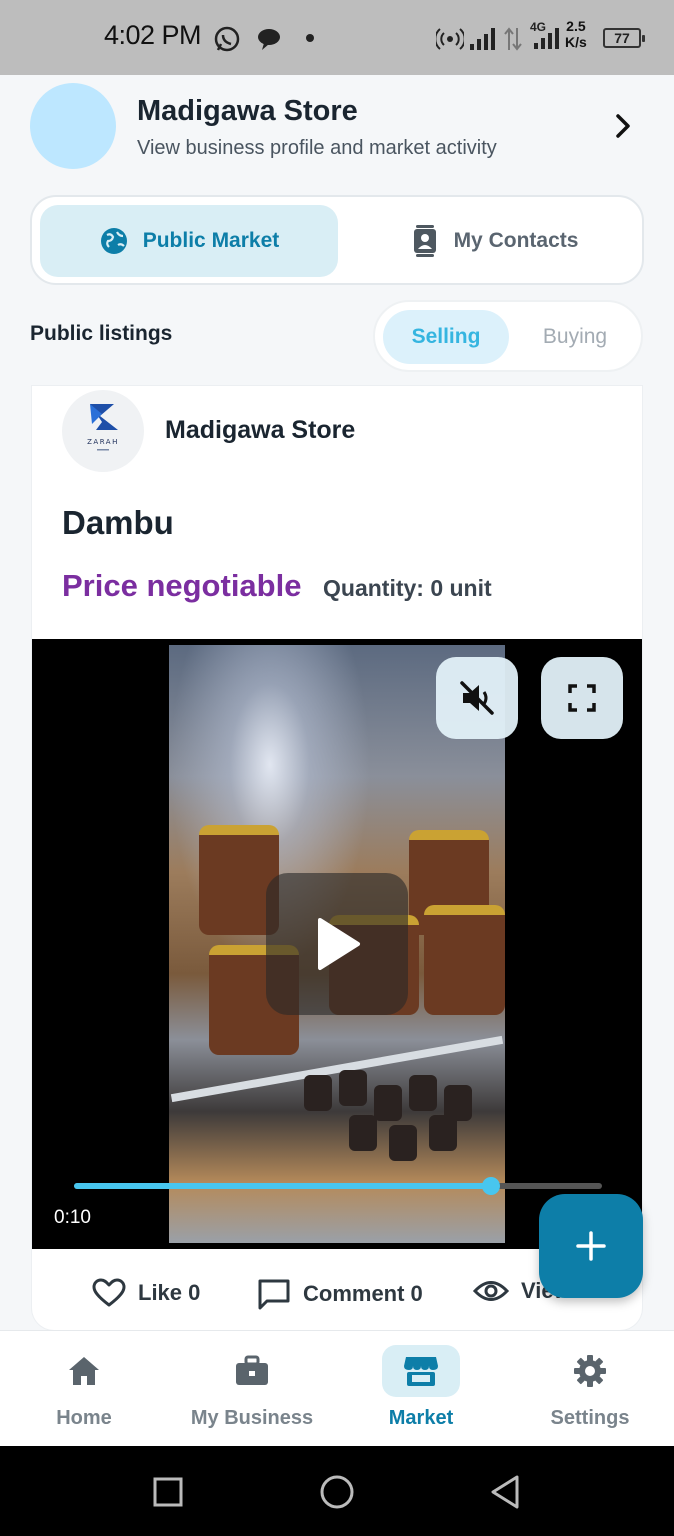  What do you see at coordinates (575, 337) in the screenshot?
I see `toggle-buying: Buying` at bounding box center [575, 337].